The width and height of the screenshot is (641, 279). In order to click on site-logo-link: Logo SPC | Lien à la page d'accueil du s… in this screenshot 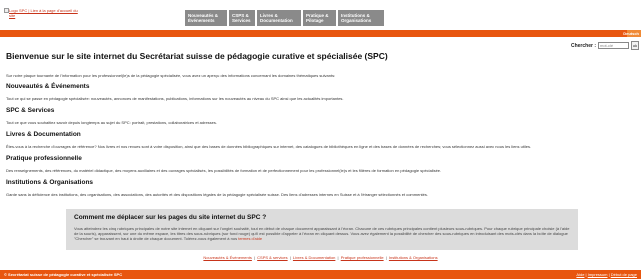, I will do `click(41, 16)`.